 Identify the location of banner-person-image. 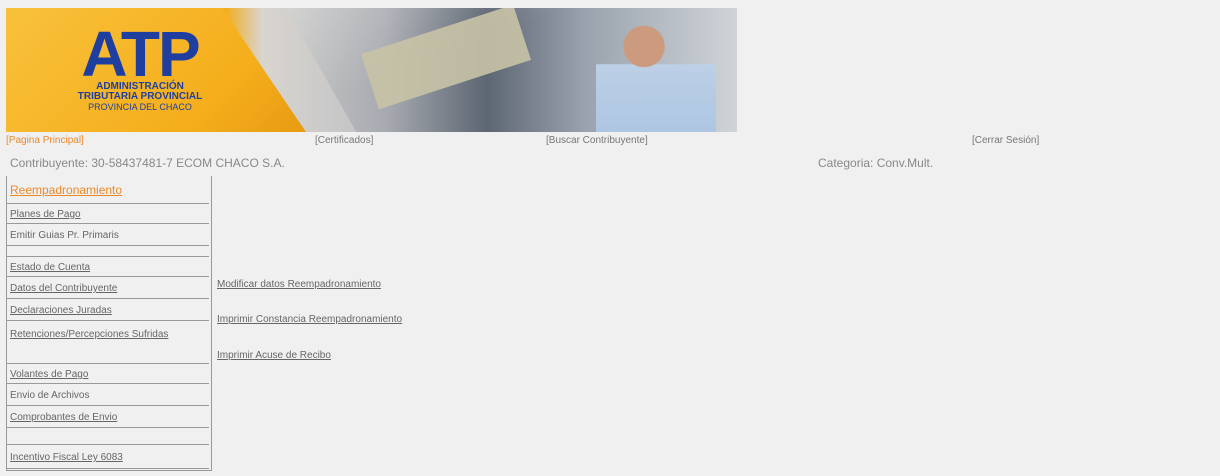
(656, 75).